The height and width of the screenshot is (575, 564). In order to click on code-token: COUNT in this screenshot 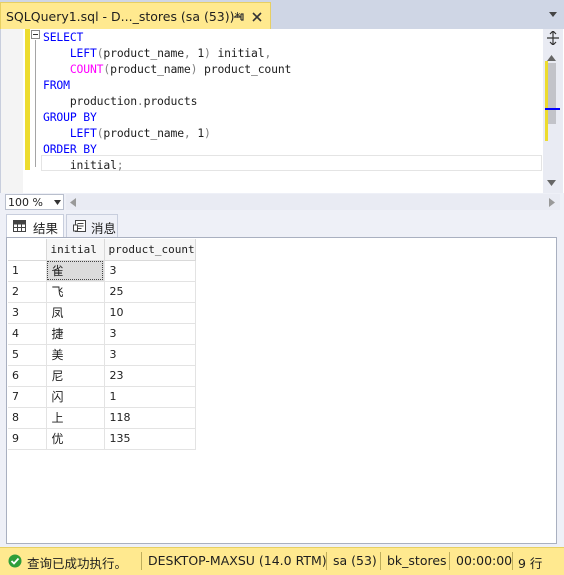, I will do `click(86, 69)`.